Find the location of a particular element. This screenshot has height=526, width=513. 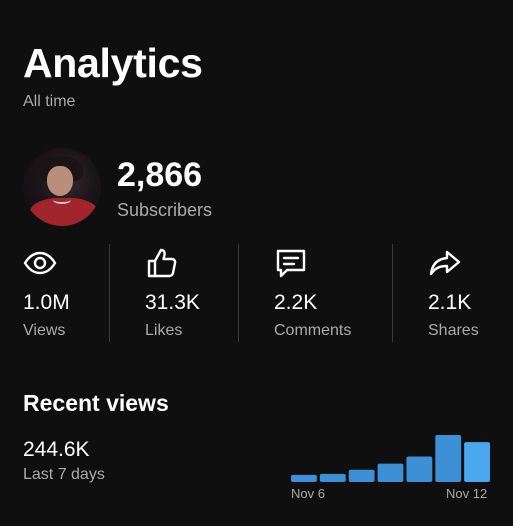

stat-value: 31.3K is located at coordinates (172, 302).